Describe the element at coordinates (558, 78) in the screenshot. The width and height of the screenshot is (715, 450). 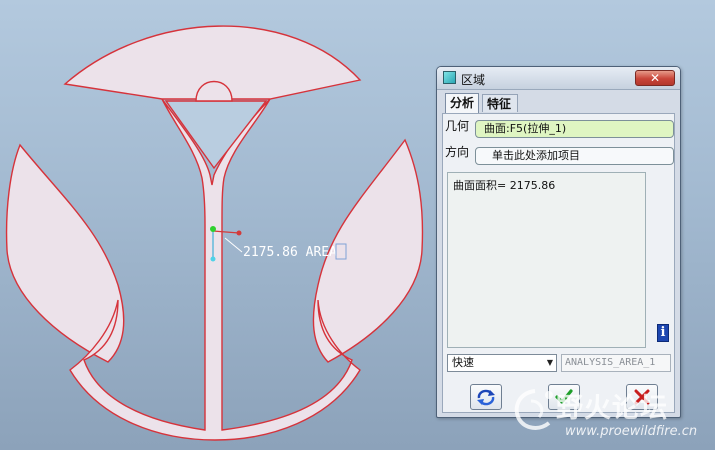
I see `dialog-titlebar: 区域 ✕` at that location.